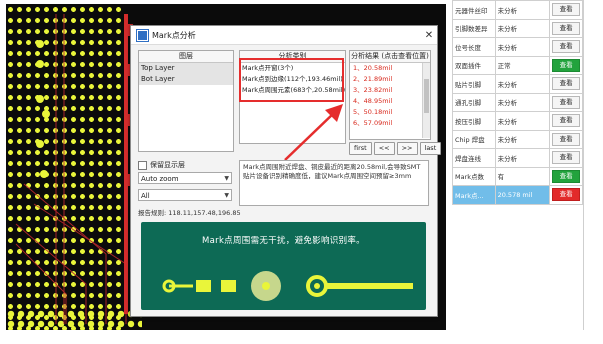  What do you see at coordinates (360, 148) in the screenshot?
I see `first-button: first` at bounding box center [360, 148].